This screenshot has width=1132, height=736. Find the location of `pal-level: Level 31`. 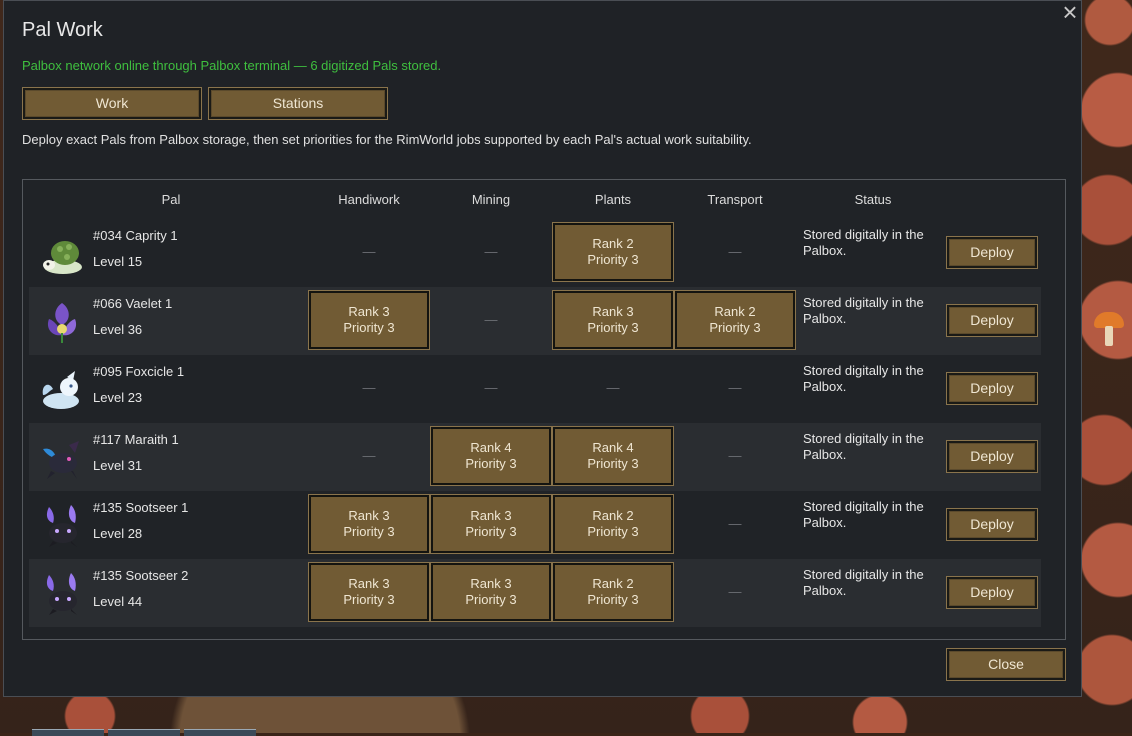

pal-level: Level 31 is located at coordinates (118, 465).